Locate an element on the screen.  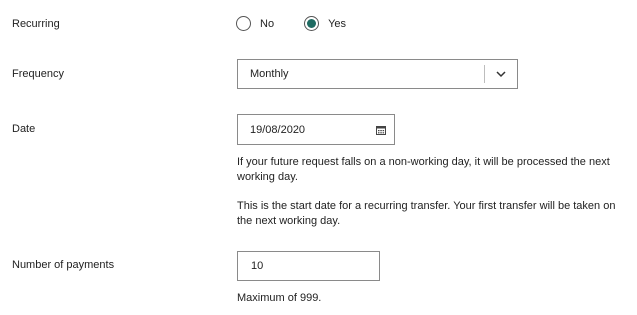
frequency-select: Monthly is located at coordinates (377, 74).